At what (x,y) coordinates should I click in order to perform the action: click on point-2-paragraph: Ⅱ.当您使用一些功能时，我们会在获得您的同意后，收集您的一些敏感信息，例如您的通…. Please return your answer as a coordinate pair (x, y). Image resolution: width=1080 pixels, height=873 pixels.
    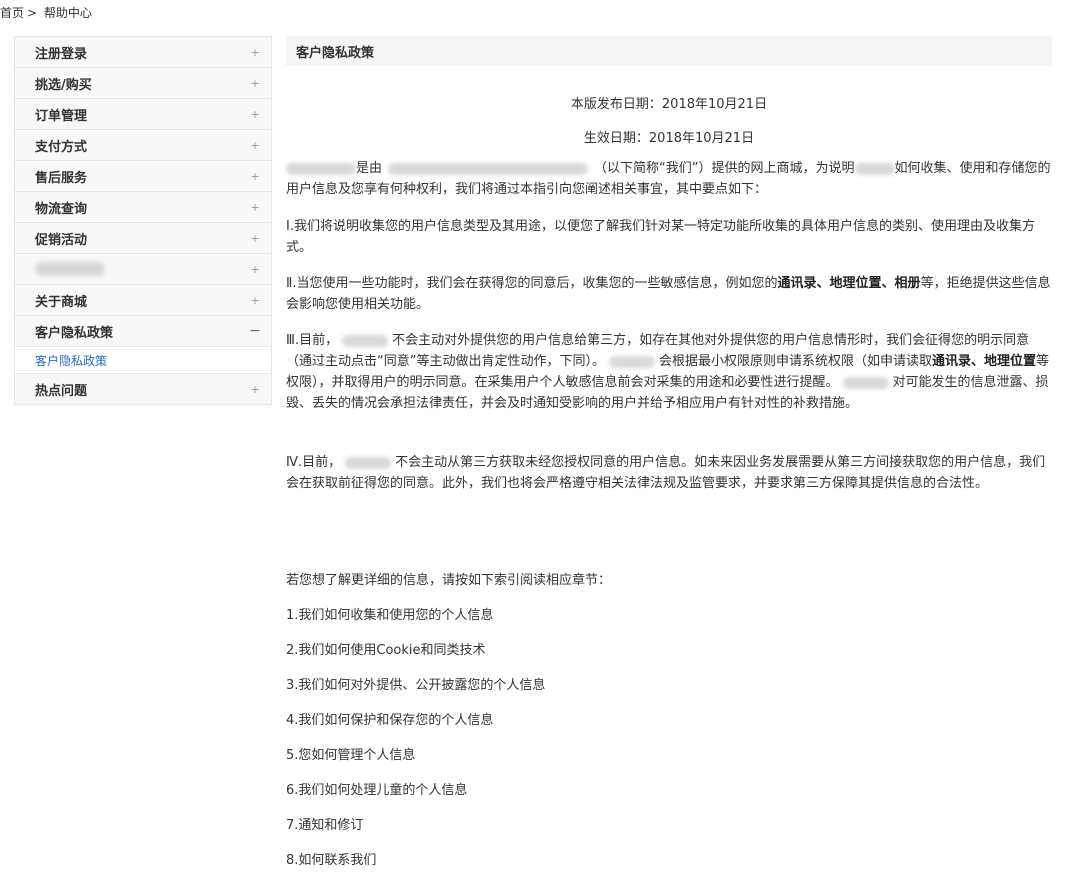
    Looking at the image, I should click on (669, 294).